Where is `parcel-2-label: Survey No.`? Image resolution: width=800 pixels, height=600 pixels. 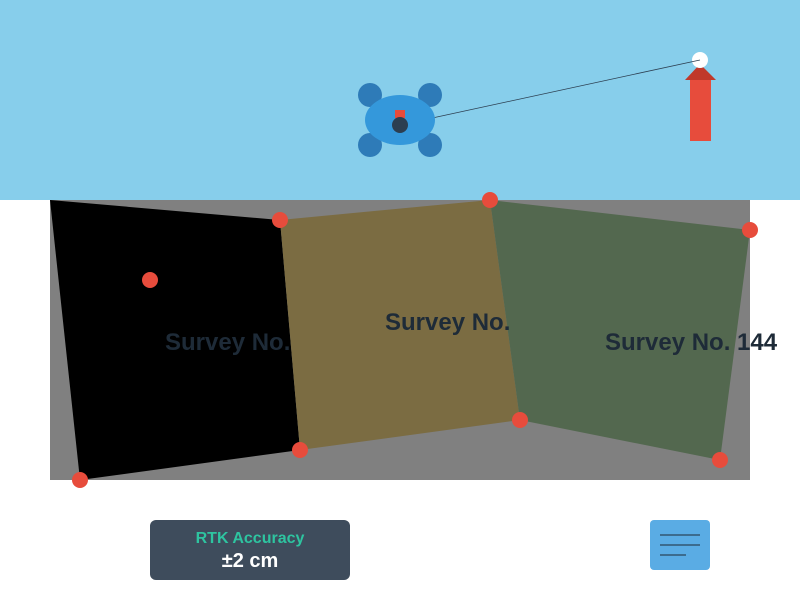 parcel-2-label: Survey No. is located at coordinates (447, 322).